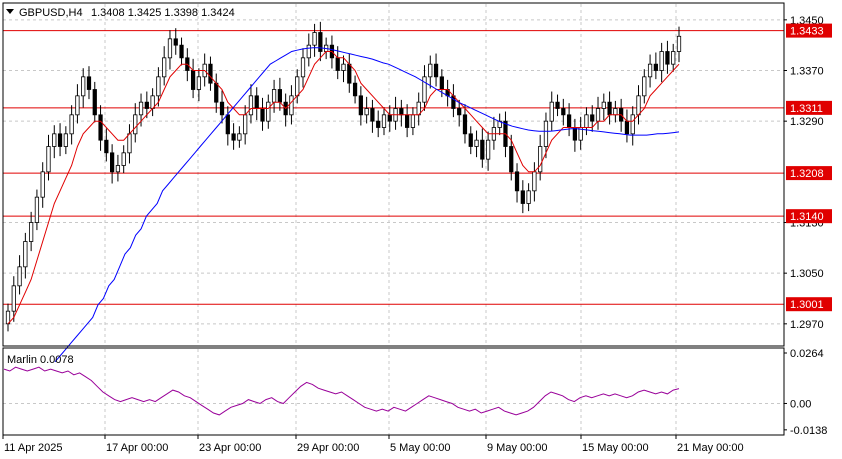 Image resolution: width=842 pixels, height=459 pixels. Describe the element at coordinates (806, 109) in the screenshot. I see `level-label-1: 1.3311` at that location.